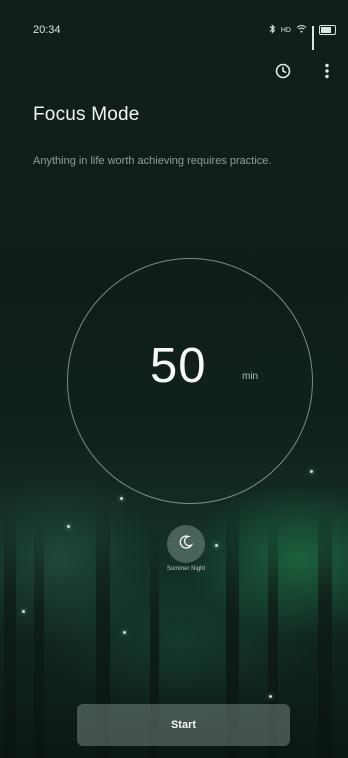 The height and width of the screenshot is (758, 348). What do you see at coordinates (186, 569) in the screenshot?
I see `sound-label: Summer Night` at bounding box center [186, 569].